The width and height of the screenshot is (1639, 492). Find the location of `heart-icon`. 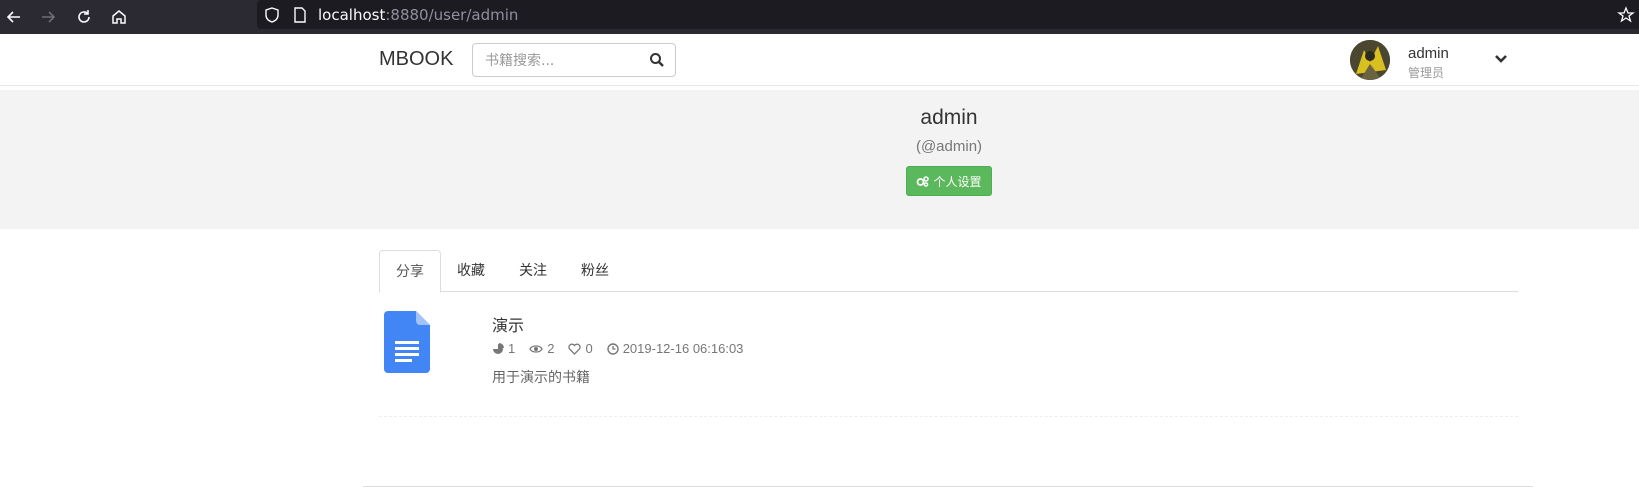

heart-icon is located at coordinates (575, 349).